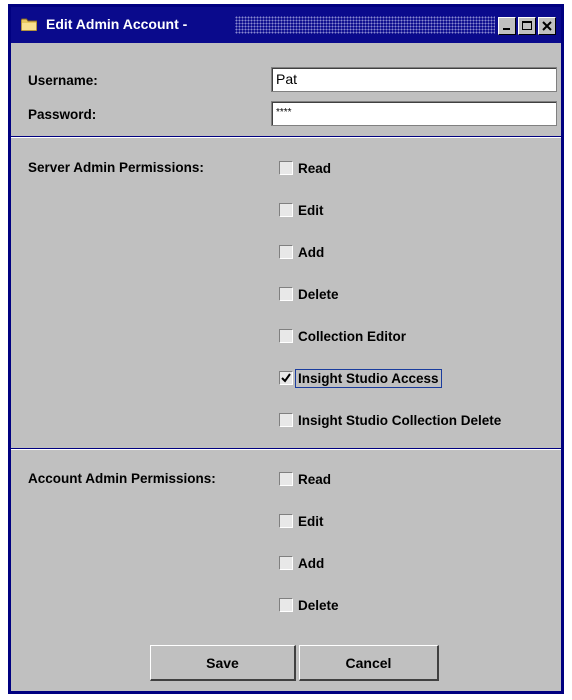 The height and width of the screenshot is (700, 572). I want to click on password-field: ****, so click(414, 113).